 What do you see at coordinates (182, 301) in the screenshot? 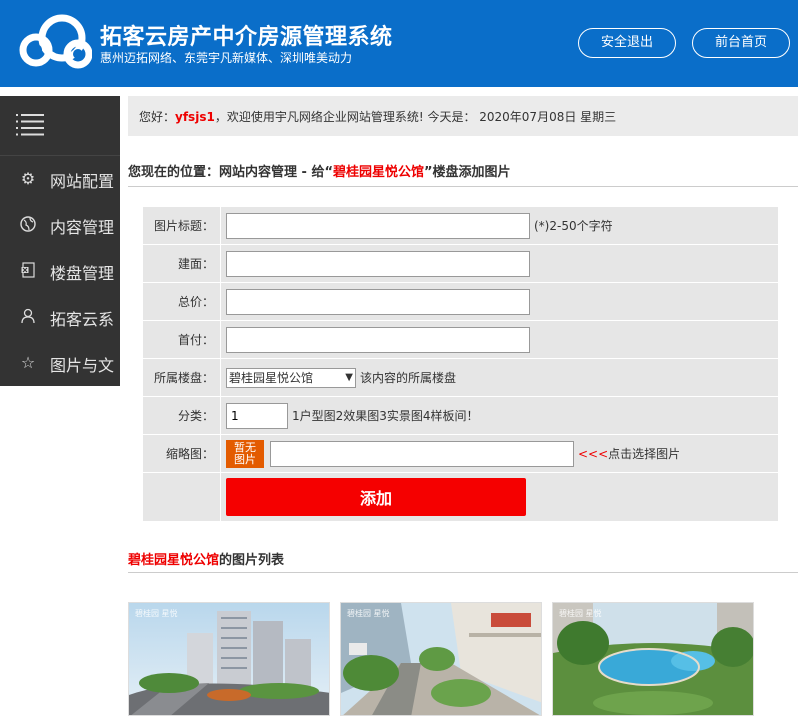
I see `price-label: 总价：` at bounding box center [182, 301].